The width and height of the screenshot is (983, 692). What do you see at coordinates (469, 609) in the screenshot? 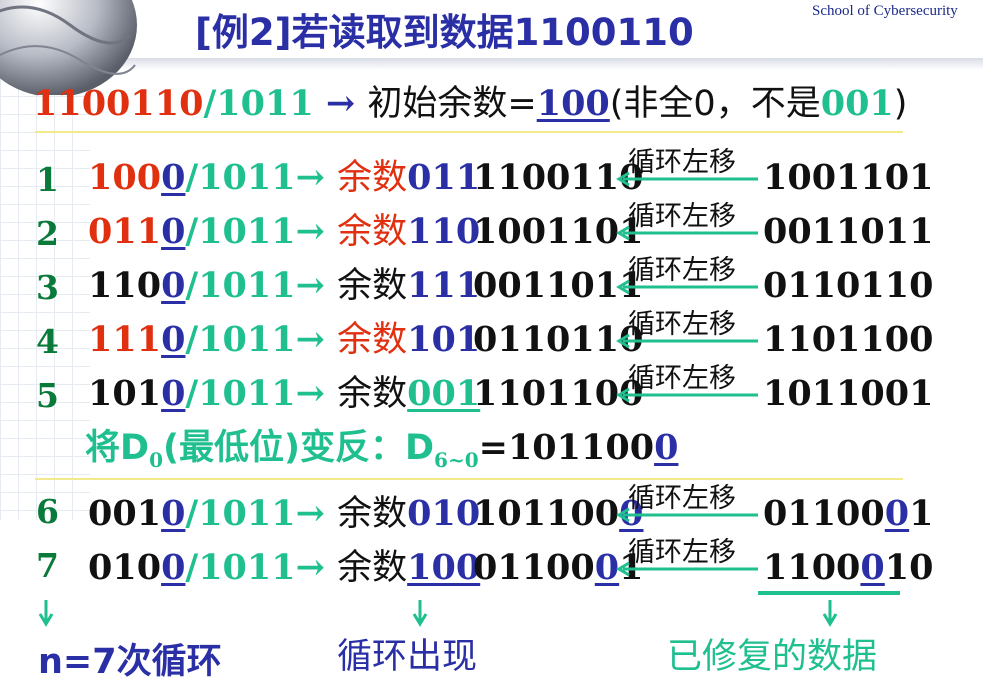
I see `footer-arrows` at bounding box center [469, 609].